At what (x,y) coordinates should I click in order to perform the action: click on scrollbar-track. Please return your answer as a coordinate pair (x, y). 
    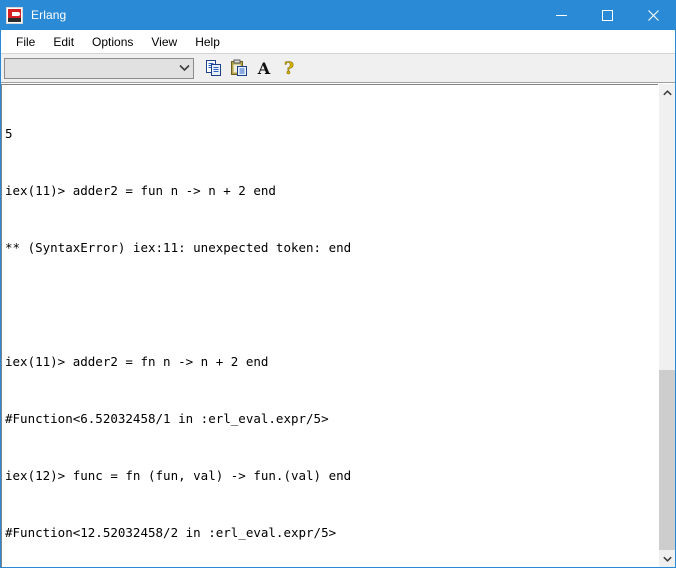
    Looking at the image, I should click on (667, 325).